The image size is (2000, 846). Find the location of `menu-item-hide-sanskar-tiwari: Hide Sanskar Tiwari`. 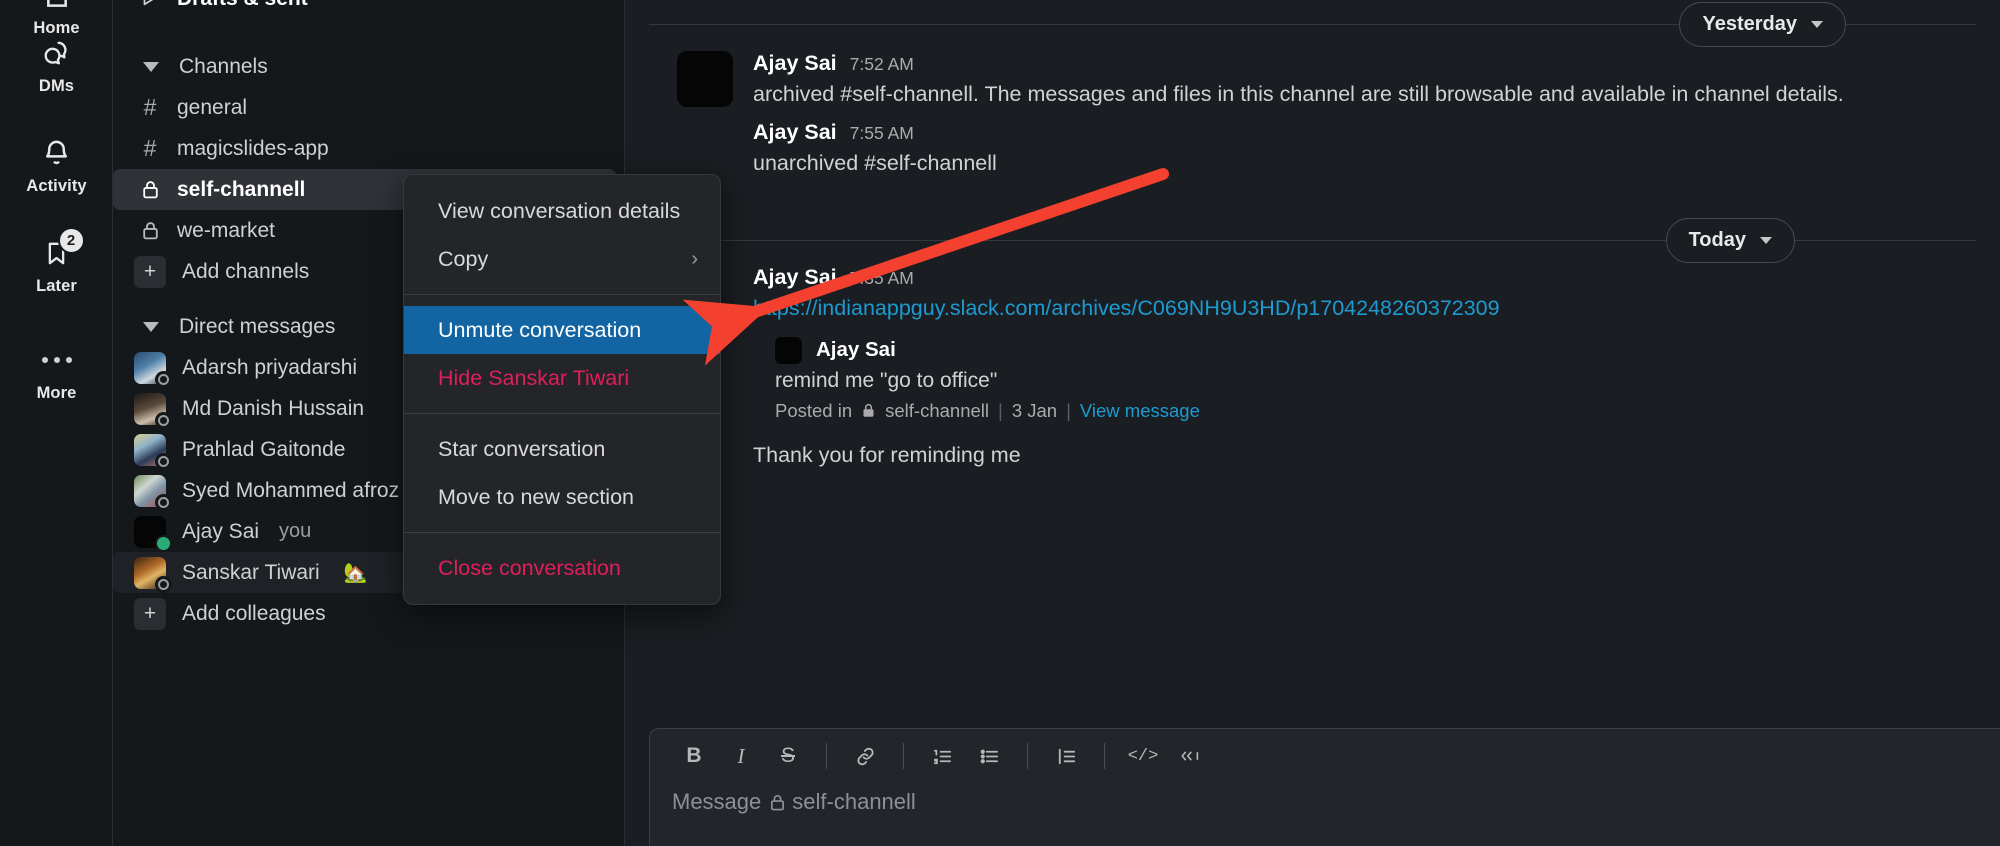

menu-item-hide-sanskar-tiwari: Hide Sanskar Tiwari is located at coordinates (562, 378).